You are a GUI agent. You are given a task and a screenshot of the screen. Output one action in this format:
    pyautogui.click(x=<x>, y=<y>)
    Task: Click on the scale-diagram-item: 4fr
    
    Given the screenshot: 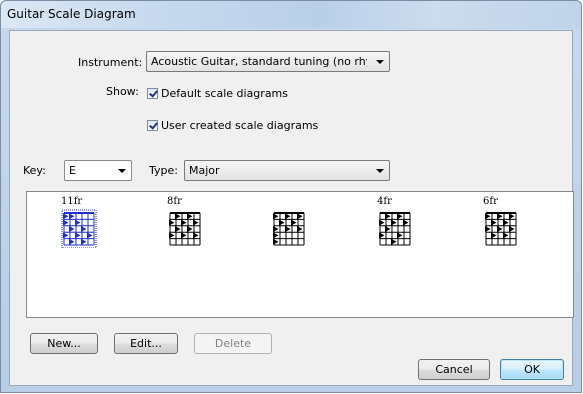 What is the action you would take?
    pyautogui.click(x=397, y=223)
    